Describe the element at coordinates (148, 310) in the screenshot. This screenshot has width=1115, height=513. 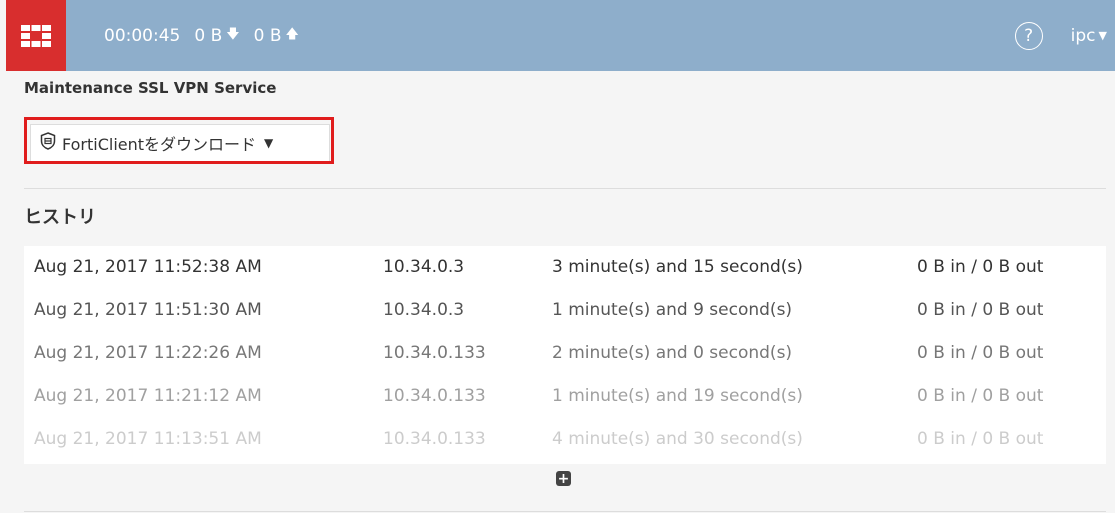
I see `history-date: Aug 21, 2017 11:51:30 AM` at that location.